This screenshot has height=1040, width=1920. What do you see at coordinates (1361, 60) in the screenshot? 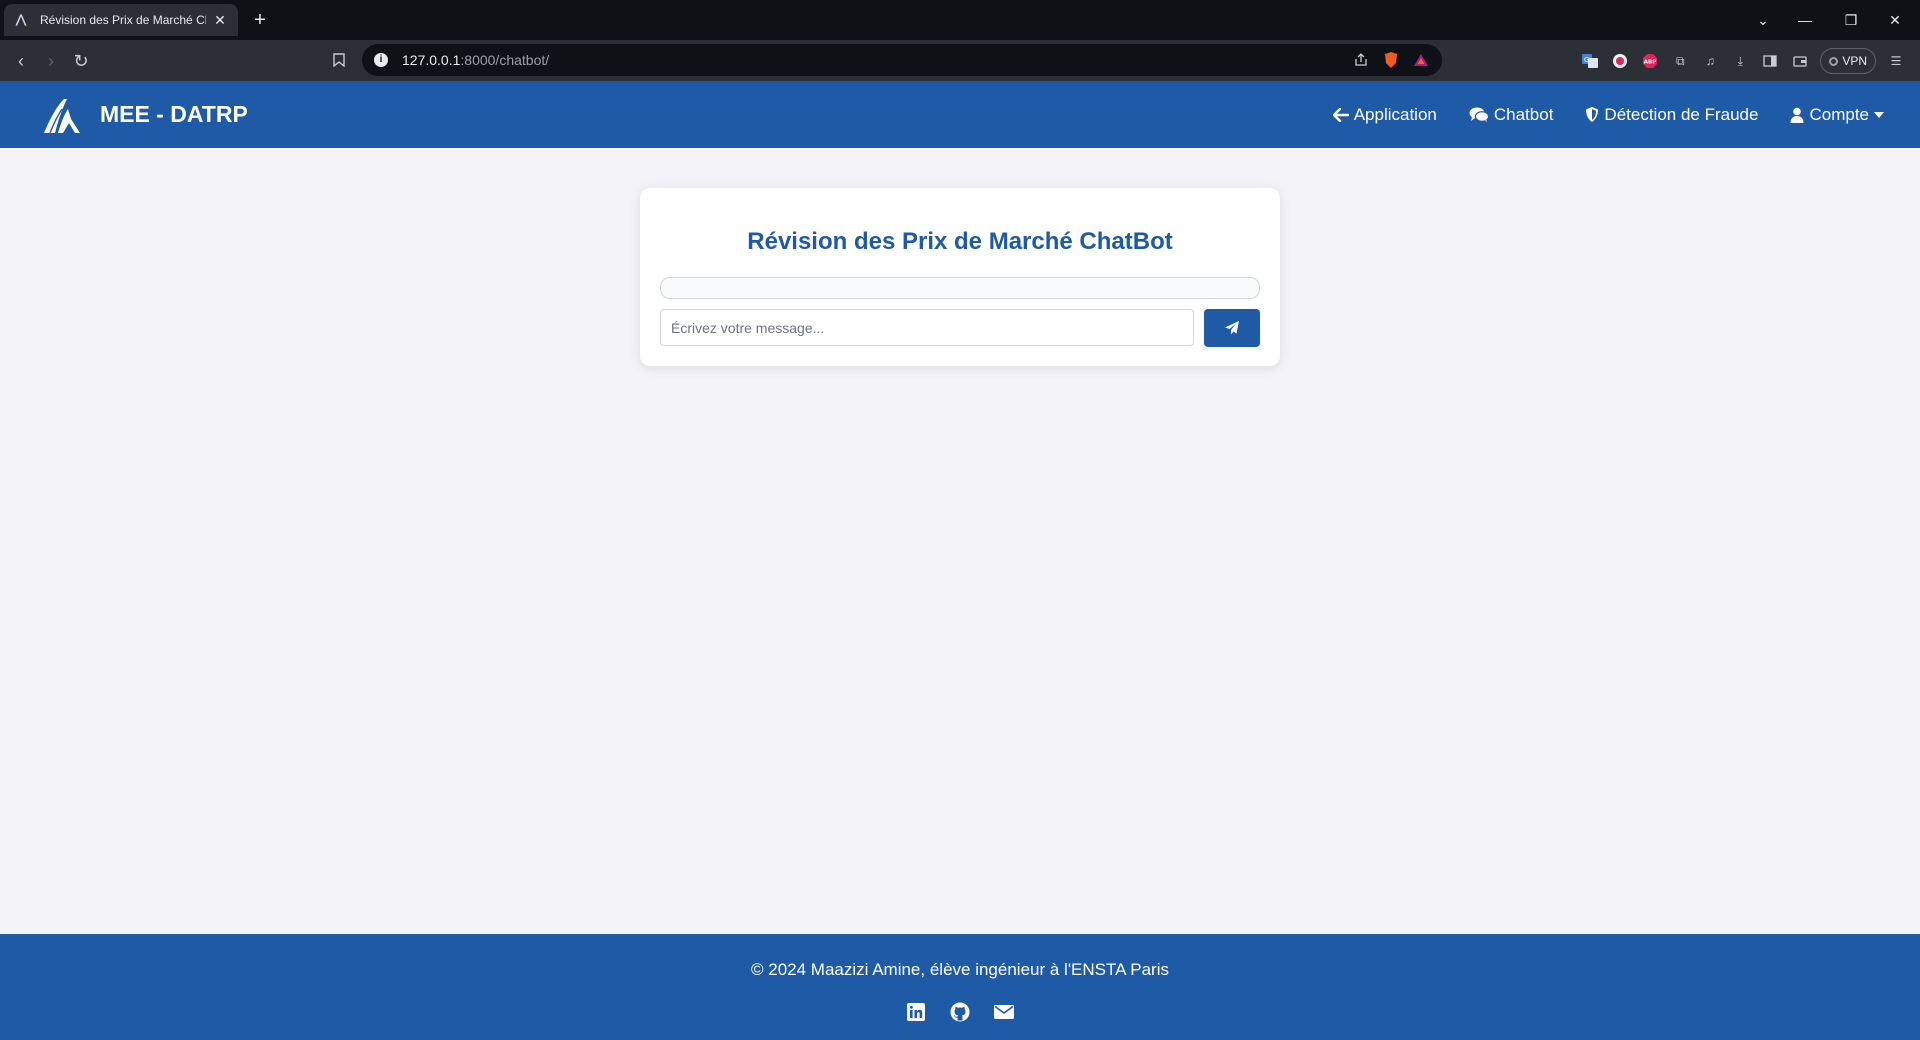
I see `share-icon` at bounding box center [1361, 60].